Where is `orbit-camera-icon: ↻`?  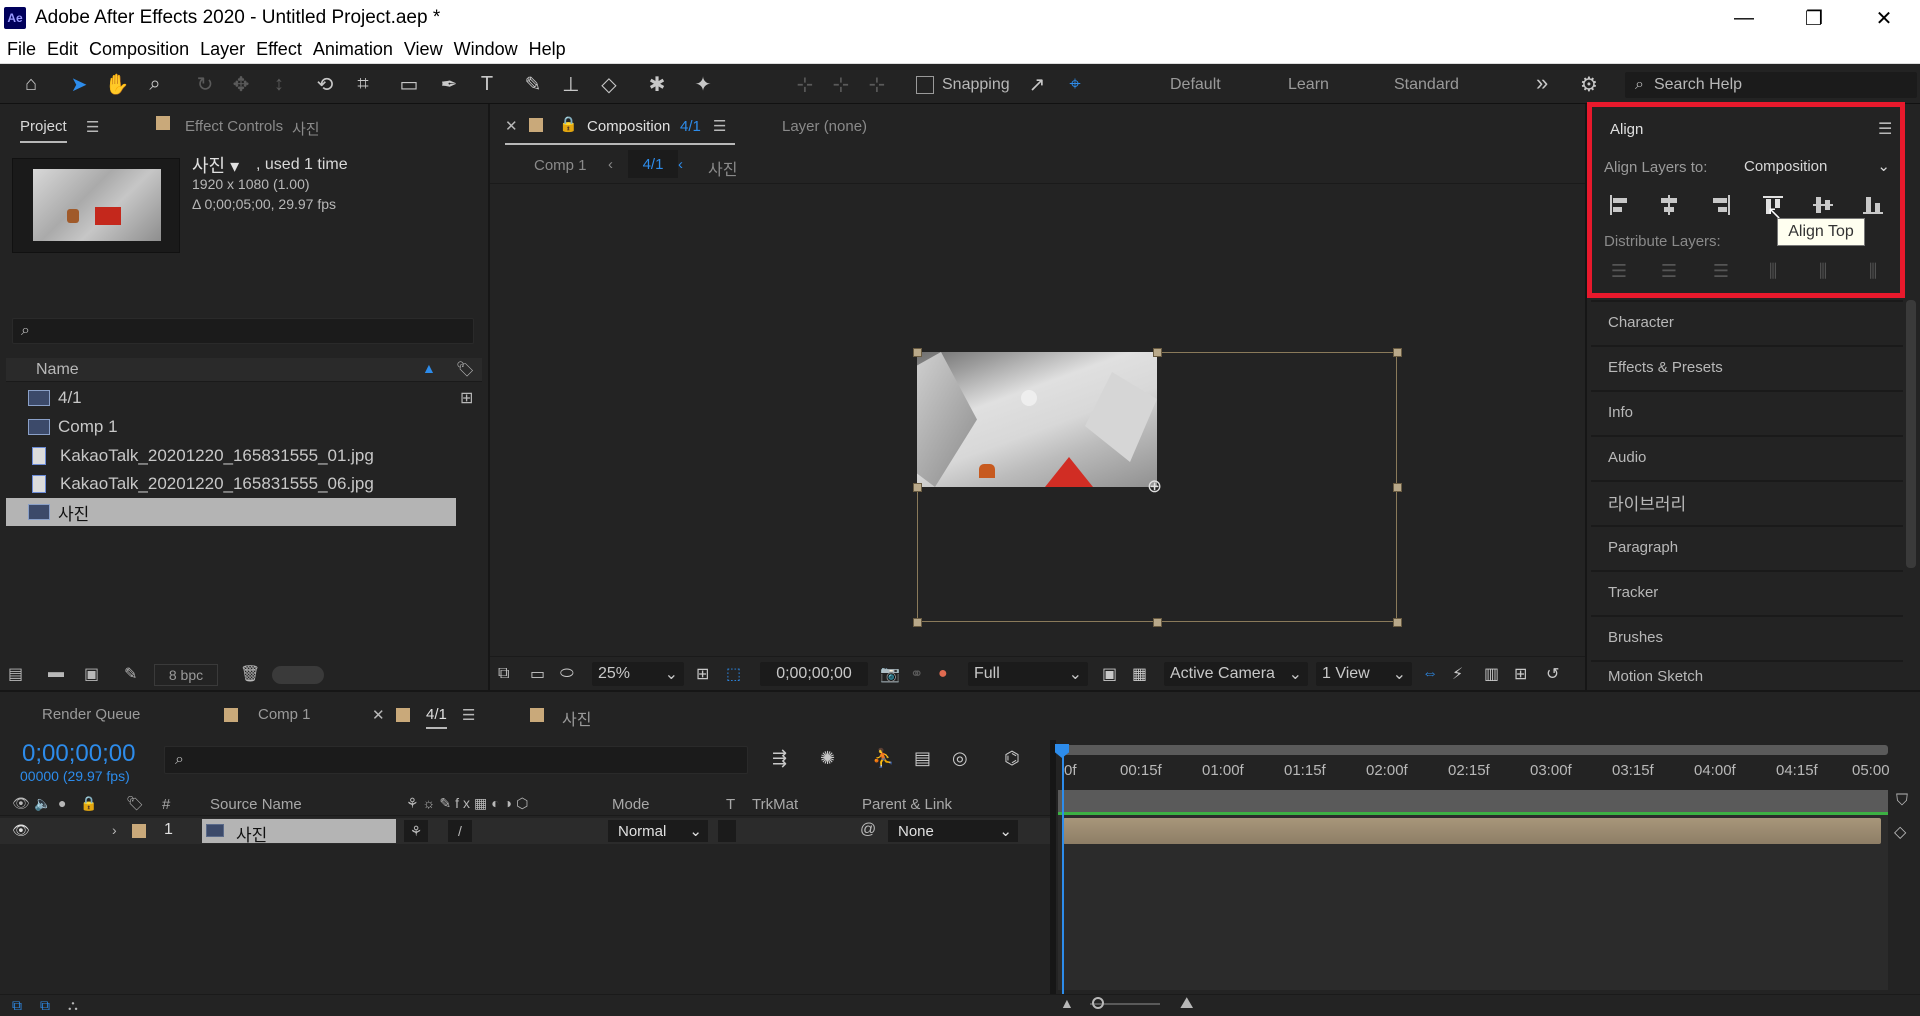 orbit-camera-icon: ↻ is located at coordinates (205, 84).